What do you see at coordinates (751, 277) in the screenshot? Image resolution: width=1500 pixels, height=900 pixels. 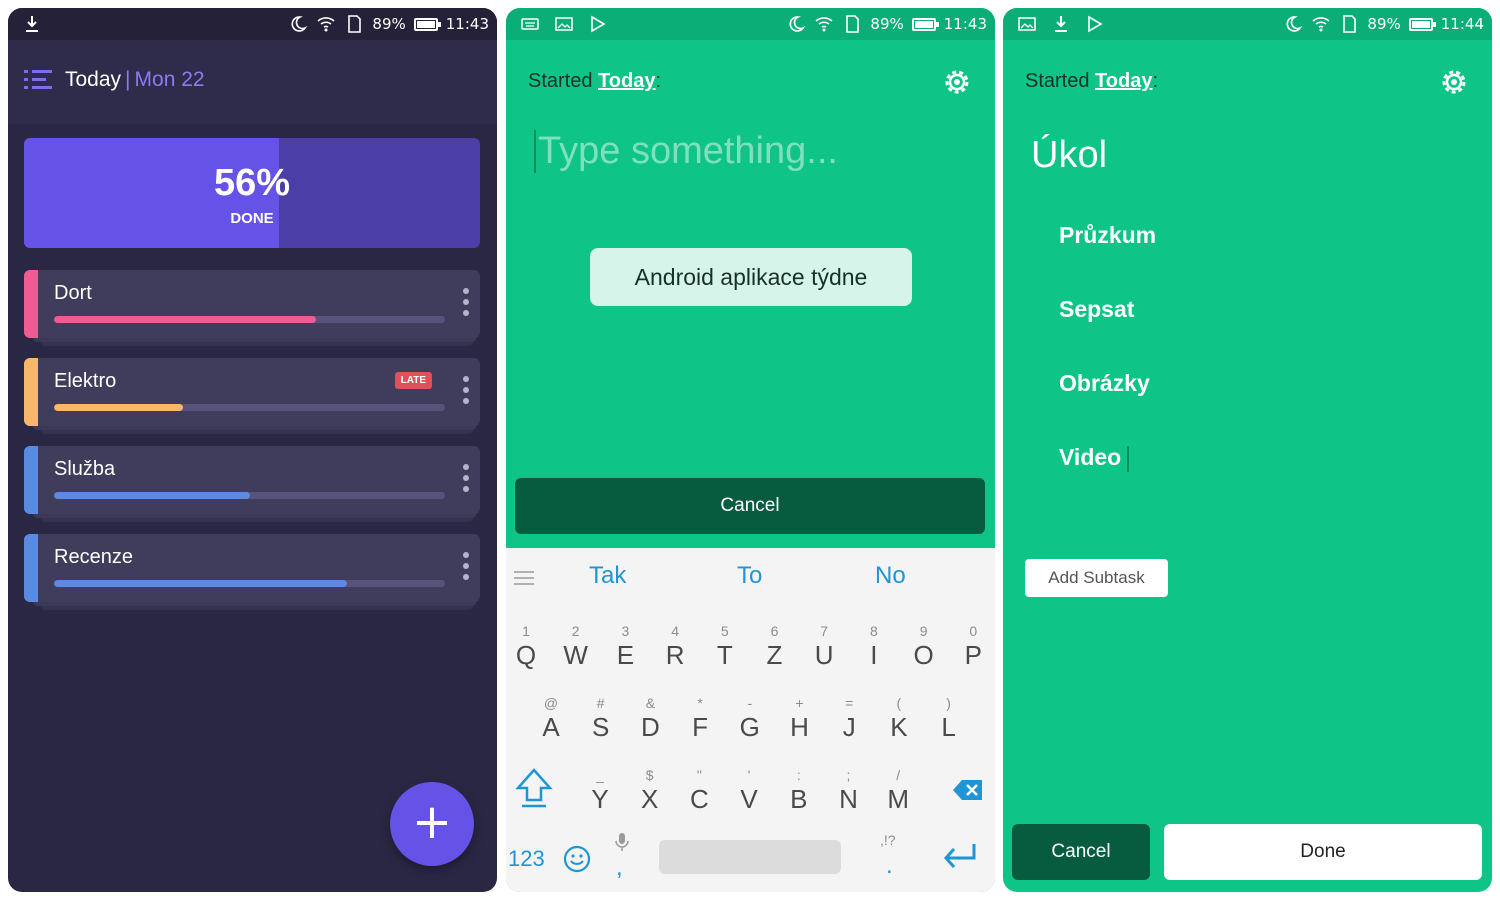 I see `suggestion-chip: Android aplikace týdne` at bounding box center [751, 277].